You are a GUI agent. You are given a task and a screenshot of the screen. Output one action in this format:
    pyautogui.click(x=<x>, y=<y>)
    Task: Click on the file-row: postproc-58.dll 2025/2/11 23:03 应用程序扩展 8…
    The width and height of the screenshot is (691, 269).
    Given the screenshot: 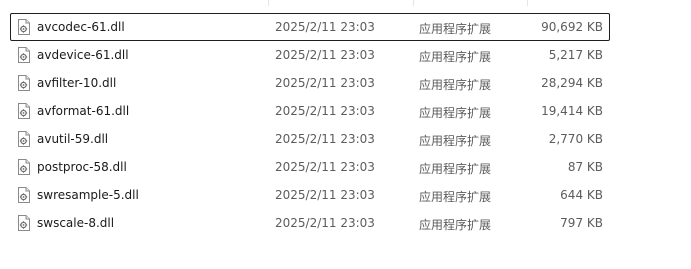 What is the action you would take?
    pyautogui.click(x=310, y=167)
    